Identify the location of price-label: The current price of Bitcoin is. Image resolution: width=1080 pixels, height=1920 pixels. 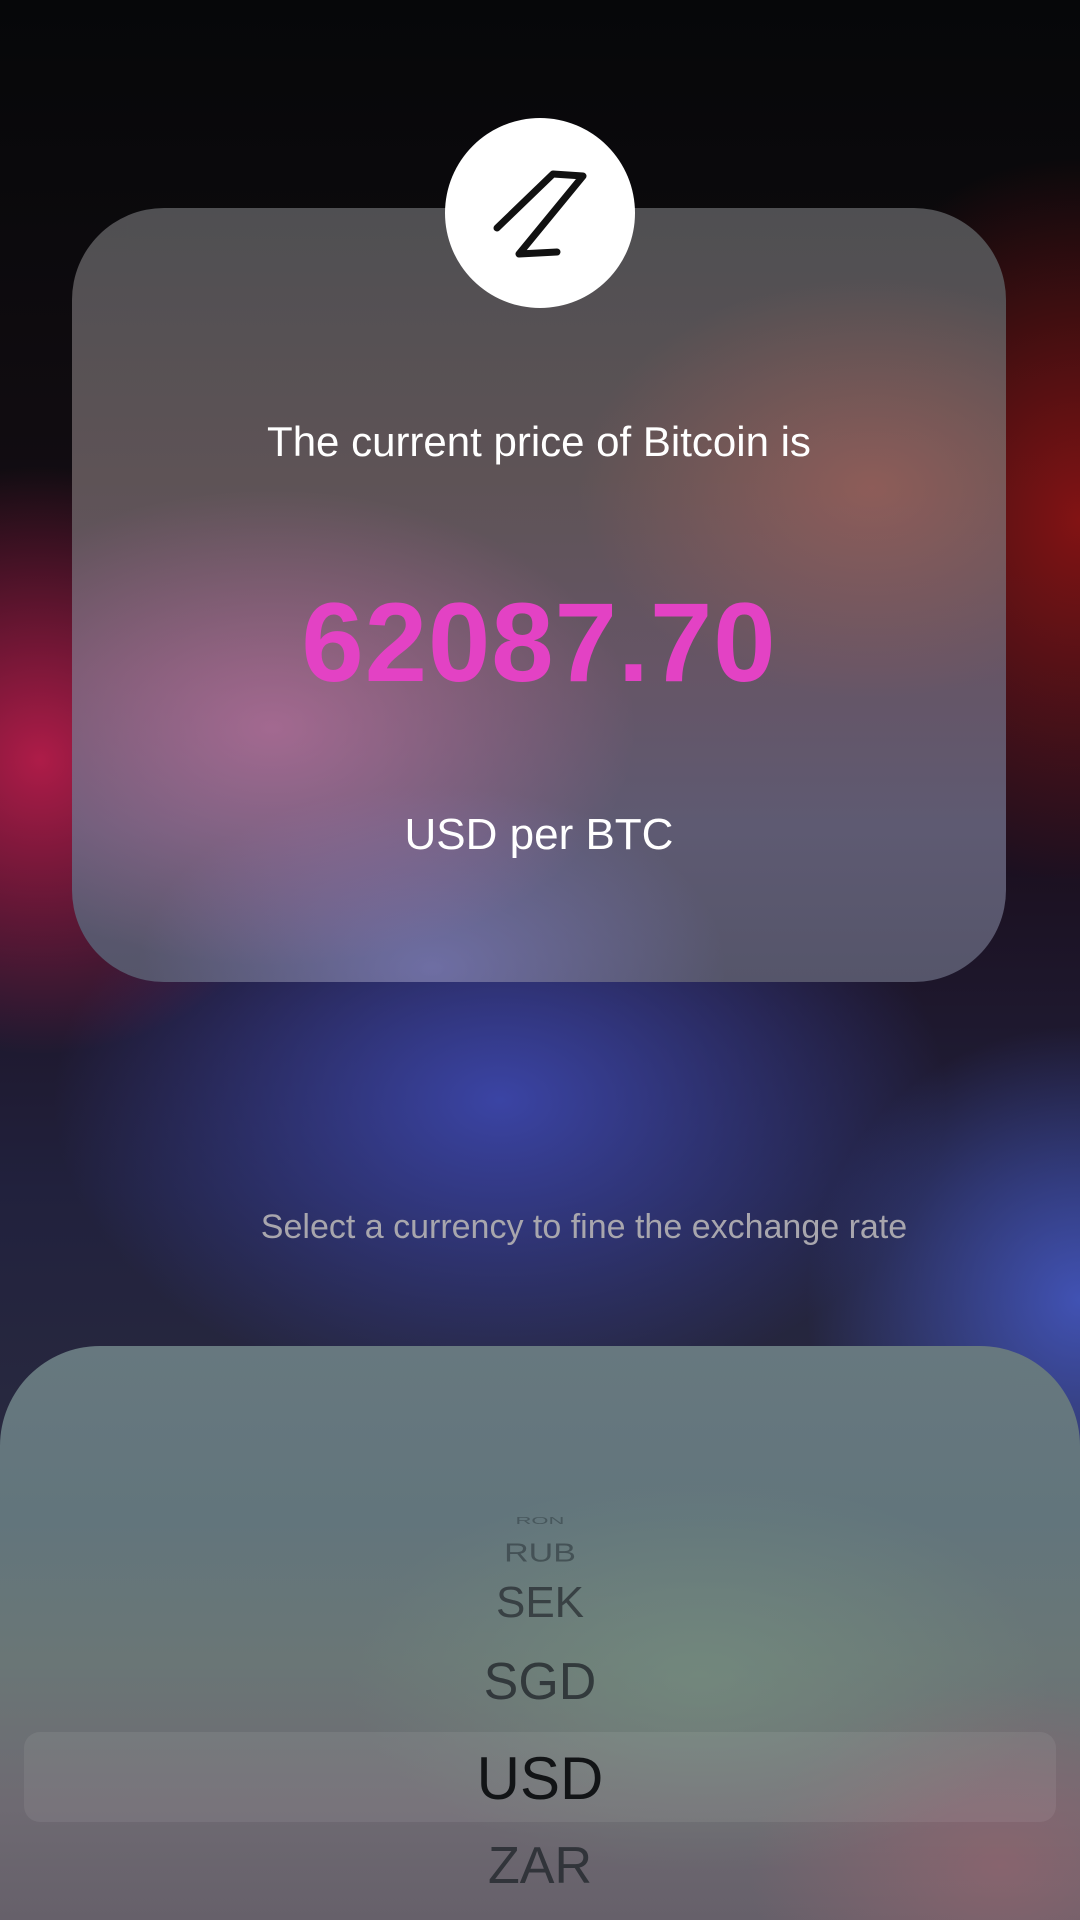
(539, 441).